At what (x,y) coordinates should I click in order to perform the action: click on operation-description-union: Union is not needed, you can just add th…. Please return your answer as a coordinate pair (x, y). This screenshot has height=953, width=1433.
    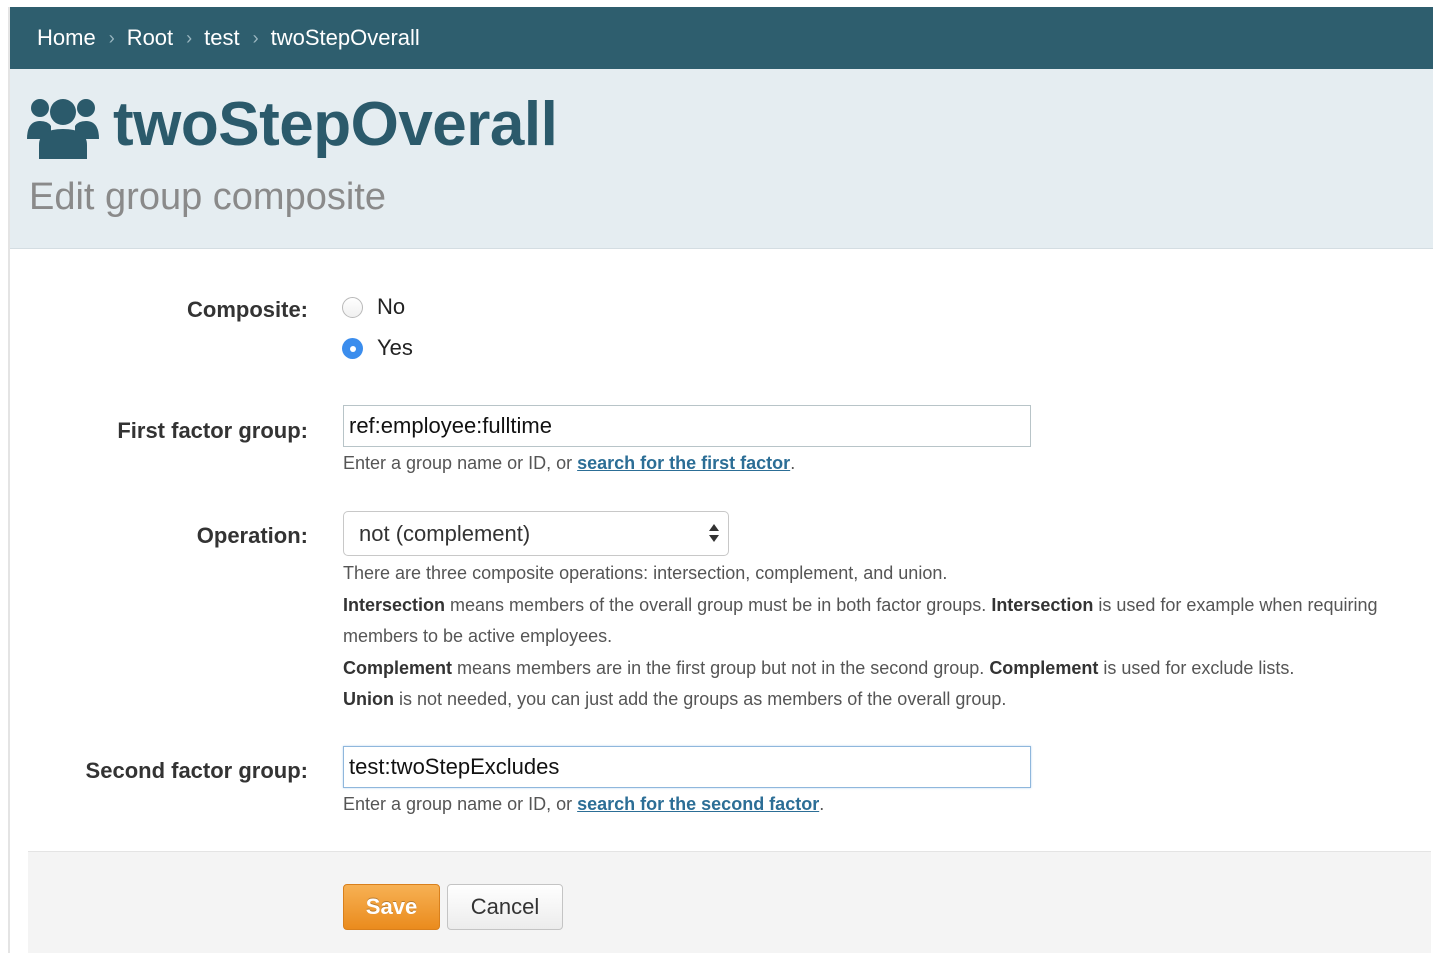
    Looking at the image, I should click on (878, 700).